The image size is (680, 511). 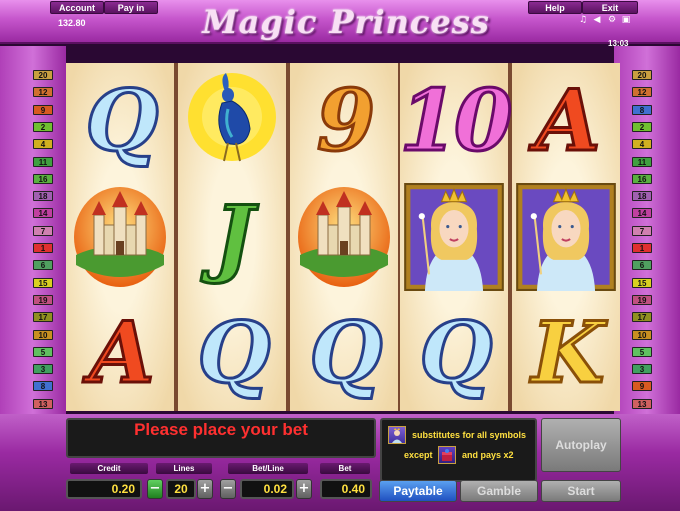 What do you see at coordinates (642, 369) in the screenshot?
I see `payline-badge-right-3: 3` at bounding box center [642, 369].